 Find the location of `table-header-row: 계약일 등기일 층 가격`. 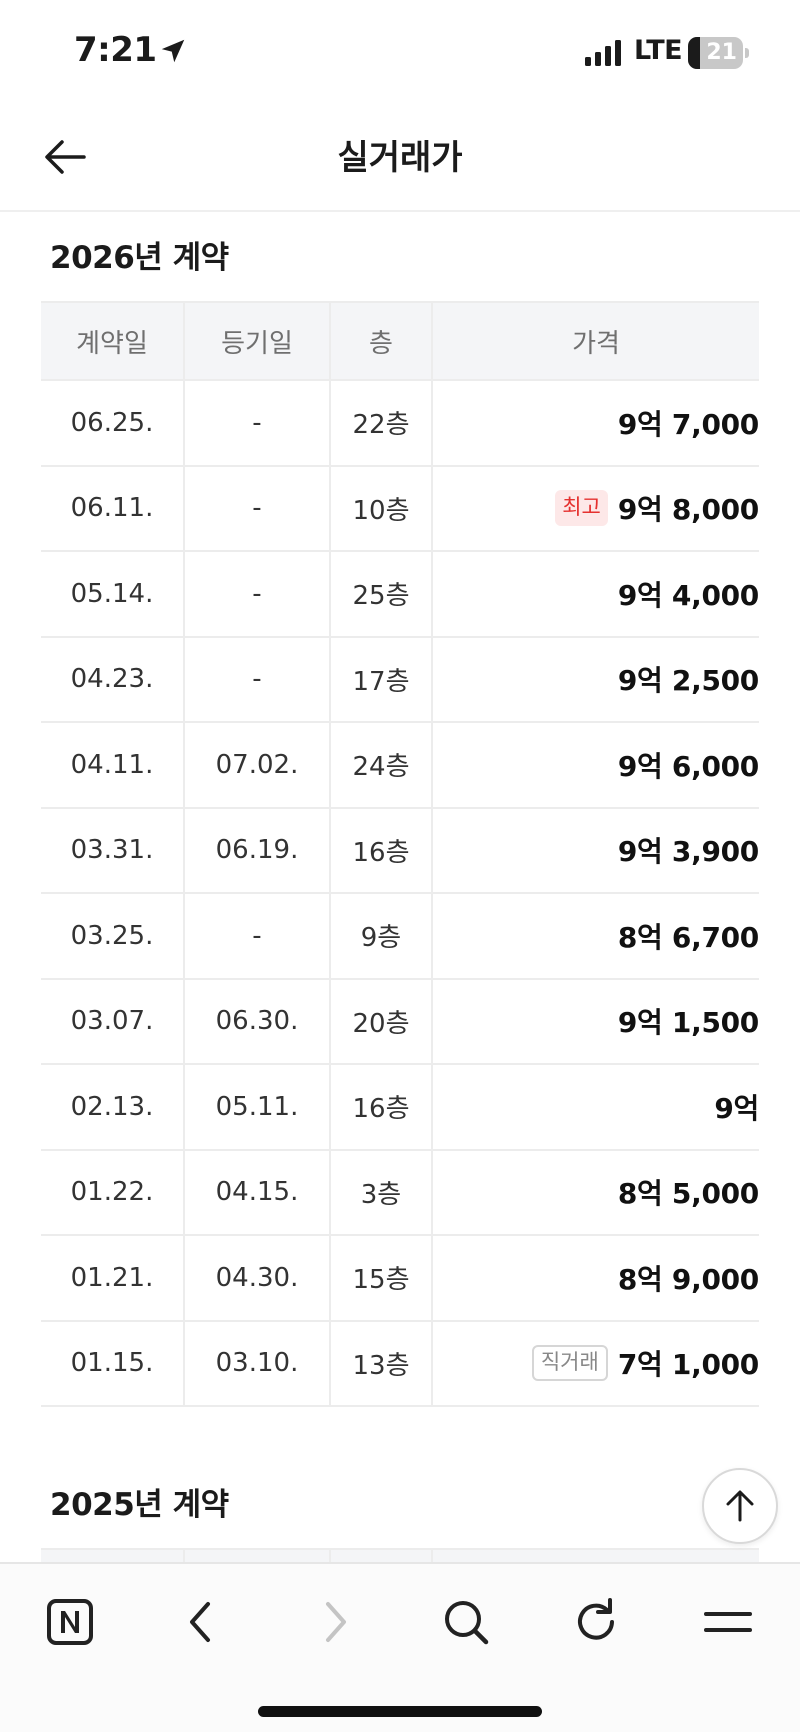

table-header-row: 계약일 등기일 층 가격 is located at coordinates (400, 341).